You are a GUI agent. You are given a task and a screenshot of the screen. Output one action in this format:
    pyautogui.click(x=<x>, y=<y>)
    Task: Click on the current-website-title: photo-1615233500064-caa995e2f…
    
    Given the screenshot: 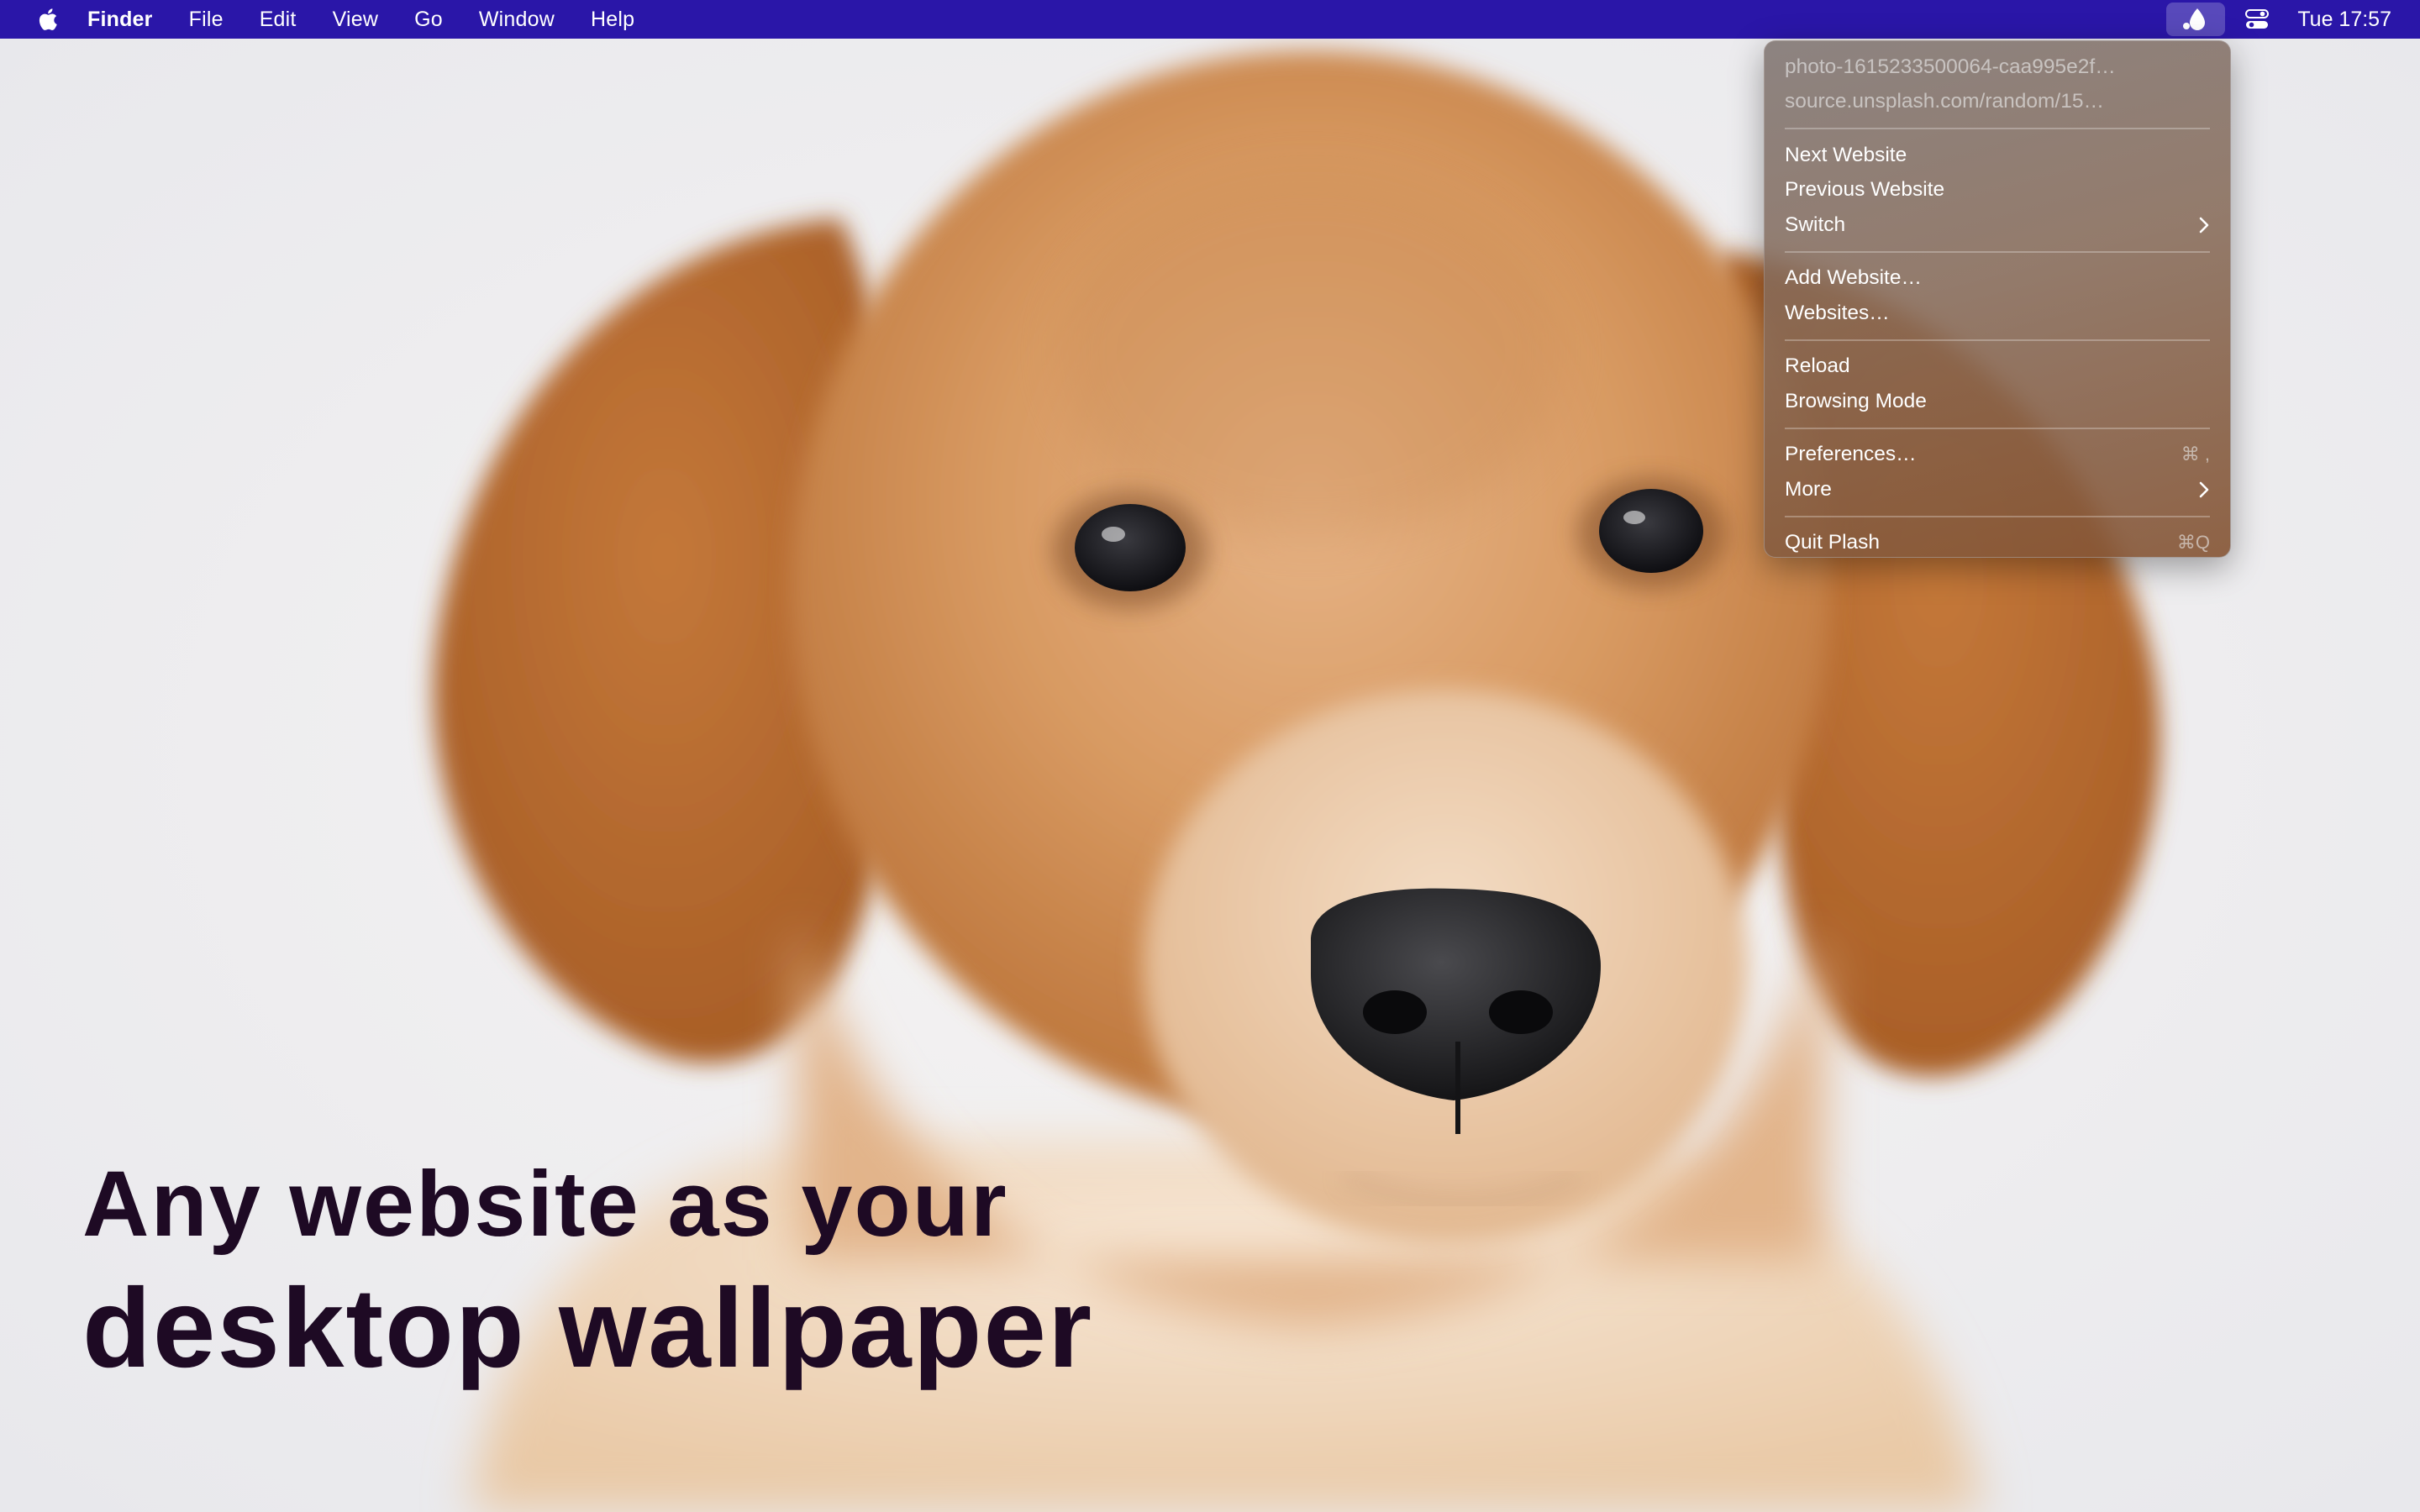 What is the action you would take?
    pyautogui.click(x=1950, y=66)
    